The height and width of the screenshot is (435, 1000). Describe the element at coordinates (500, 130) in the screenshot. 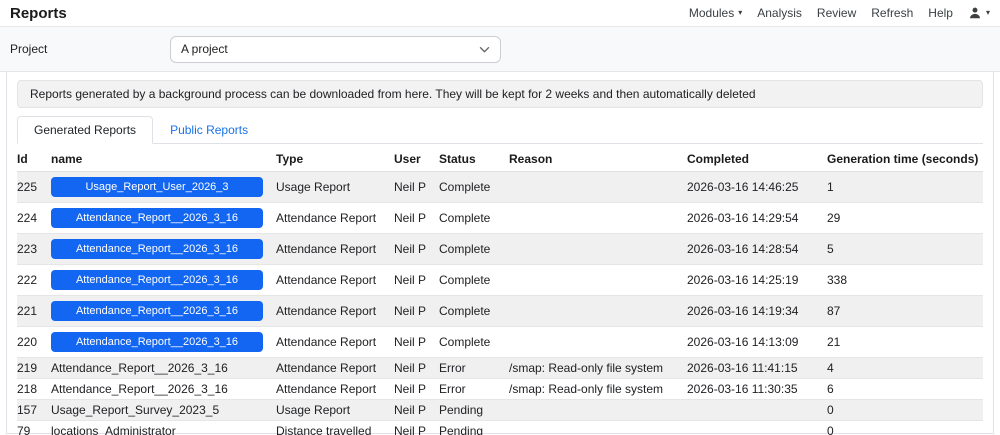

I see `report-tabs: Generated Reports Public Reports` at that location.